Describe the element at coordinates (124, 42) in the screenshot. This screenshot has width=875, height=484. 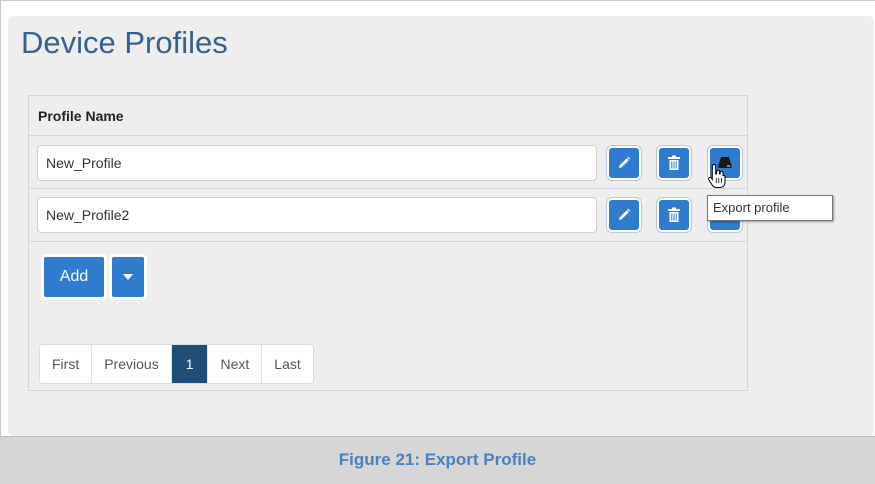
I see `page-title: Device Profiles` at that location.